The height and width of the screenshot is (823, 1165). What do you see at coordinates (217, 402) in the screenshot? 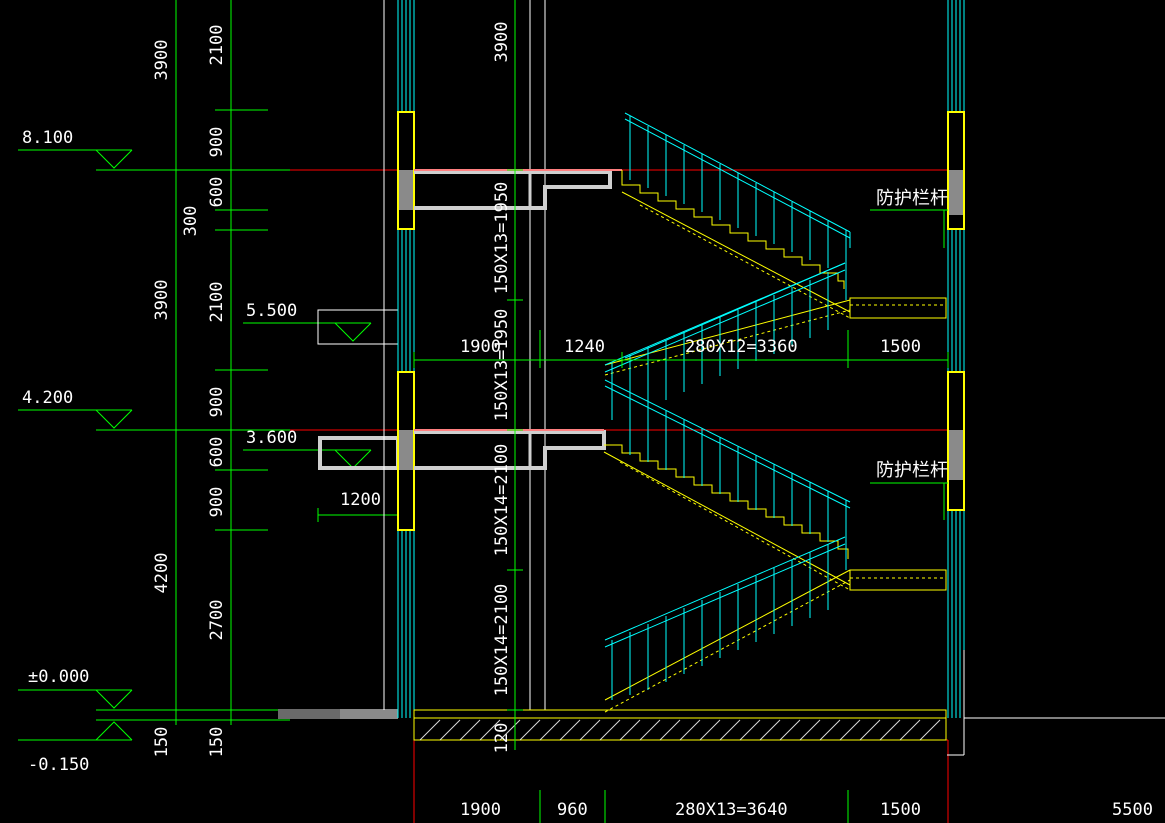
I see `dim-inner-900-b: 900` at bounding box center [217, 402].